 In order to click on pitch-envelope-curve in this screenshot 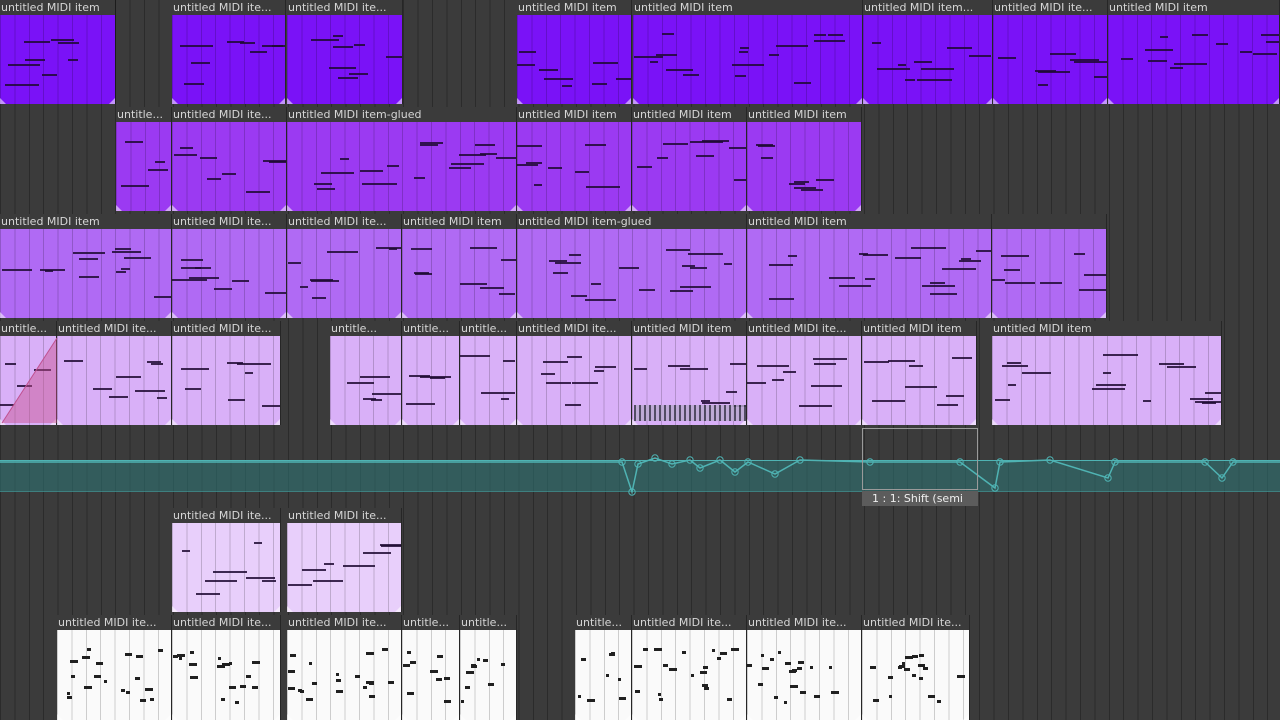, I will do `click(640, 465)`.